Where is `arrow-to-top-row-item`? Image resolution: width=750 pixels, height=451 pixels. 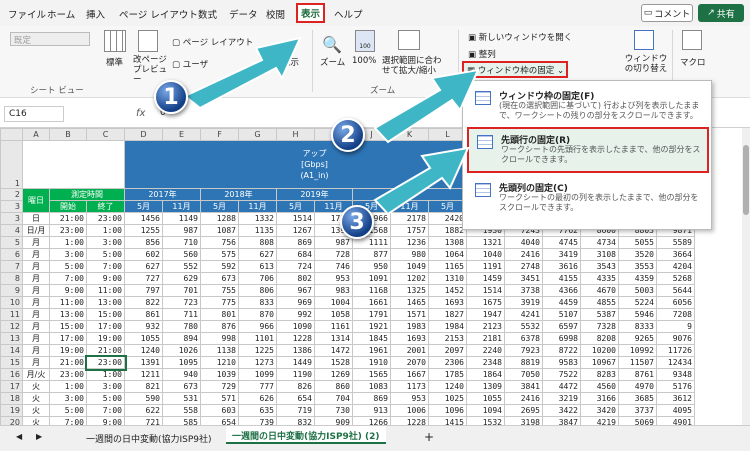 arrow-to-top-row-item is located at coordinates (421, 181).